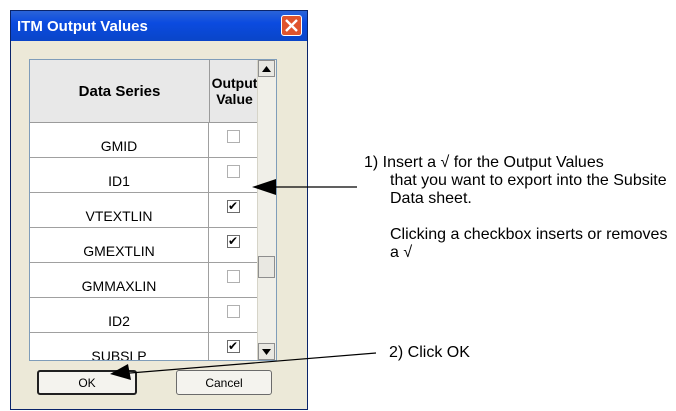 Image resolution: width=676 pixels, height=411 pixels. I want to click on grid-header: Data Series Output Value, so click(144, 91).